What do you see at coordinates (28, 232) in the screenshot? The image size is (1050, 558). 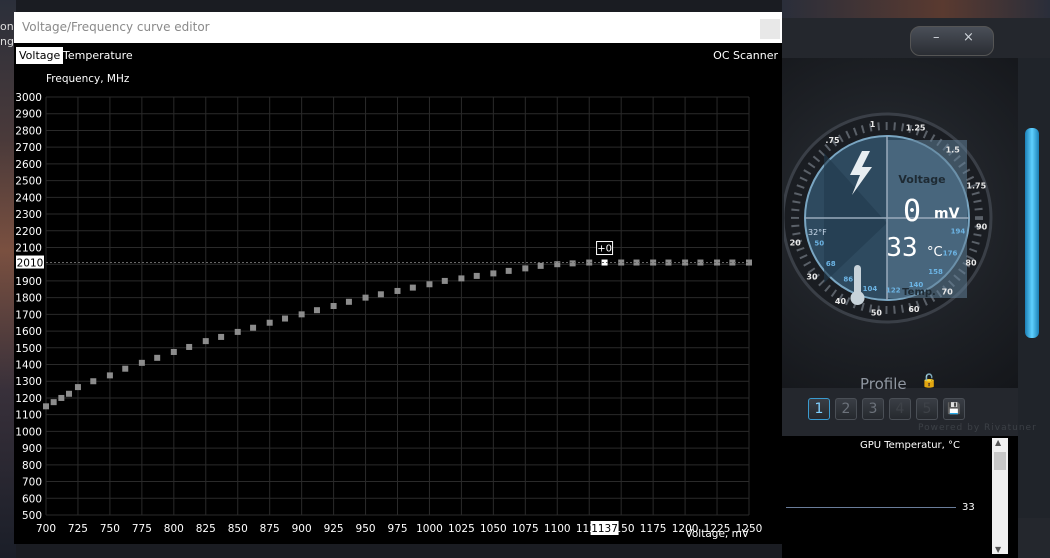 I see `y-tick-label: 2200` at bounding box center [28, 232].